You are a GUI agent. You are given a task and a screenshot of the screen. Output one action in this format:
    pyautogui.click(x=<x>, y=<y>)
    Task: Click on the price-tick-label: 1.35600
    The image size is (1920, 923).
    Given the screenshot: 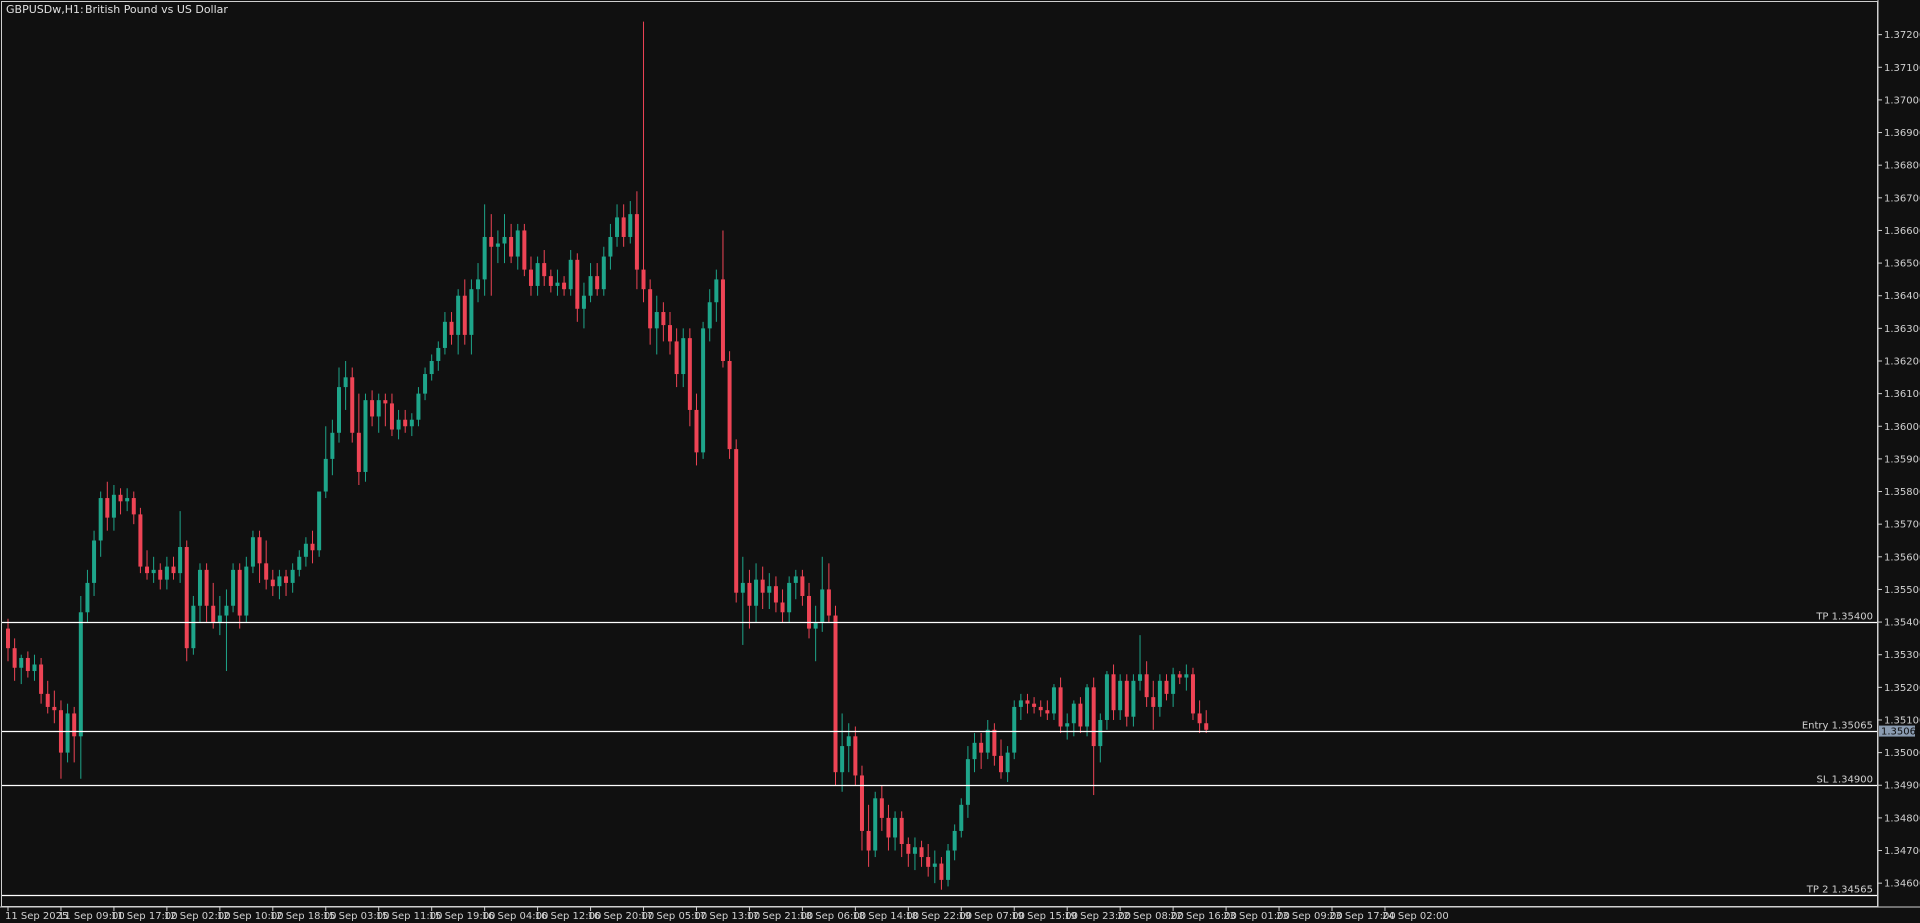 What is the action you would take?
    pyautogui.click(x=1902, y=557)
    